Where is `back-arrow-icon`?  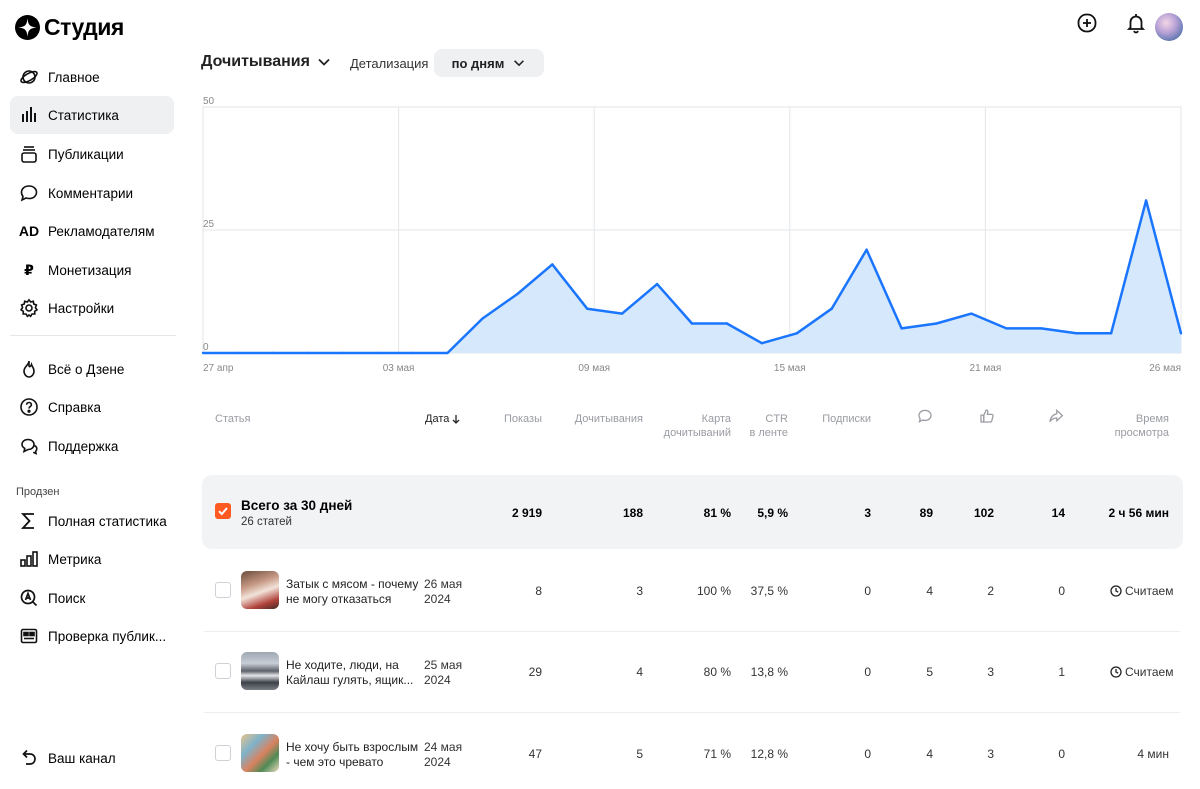
back-arrow-icon is located at coordinates (29, 758).